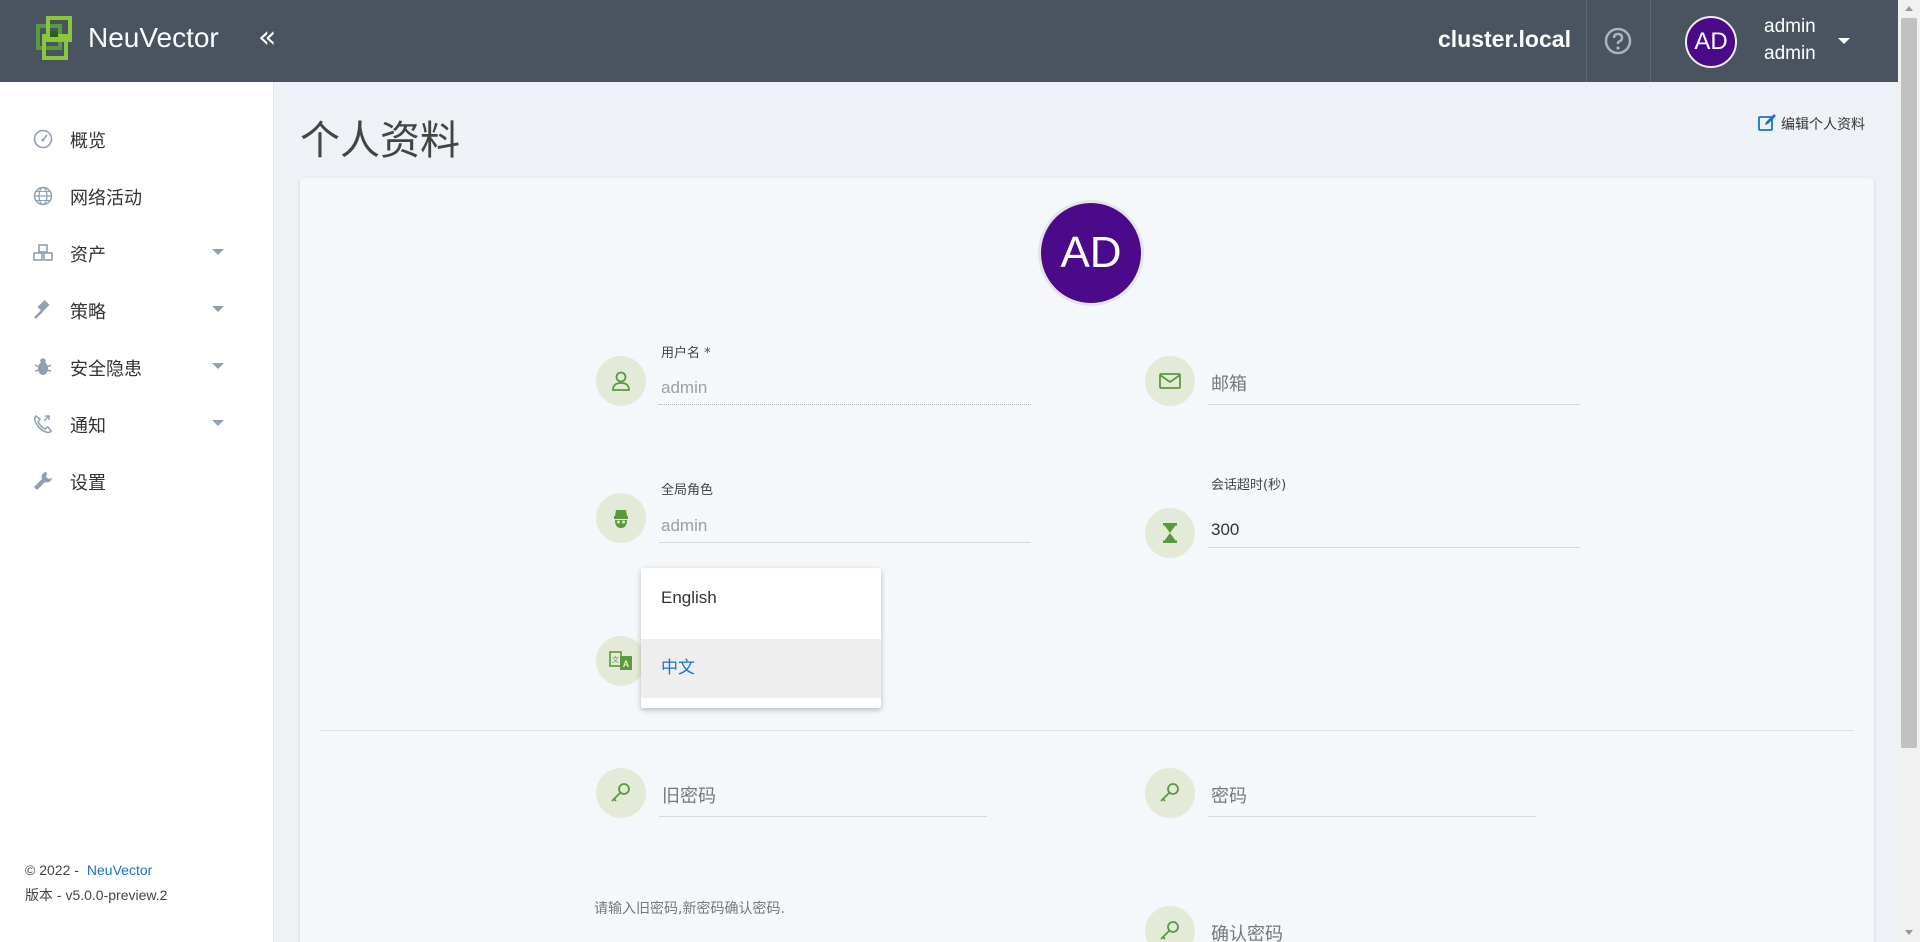 This screenshot has width=1920, height=942. What do you see at coordinates (684, 388) in the screenshot?
I see `username-field: admin` at bounding box center [684, 388].